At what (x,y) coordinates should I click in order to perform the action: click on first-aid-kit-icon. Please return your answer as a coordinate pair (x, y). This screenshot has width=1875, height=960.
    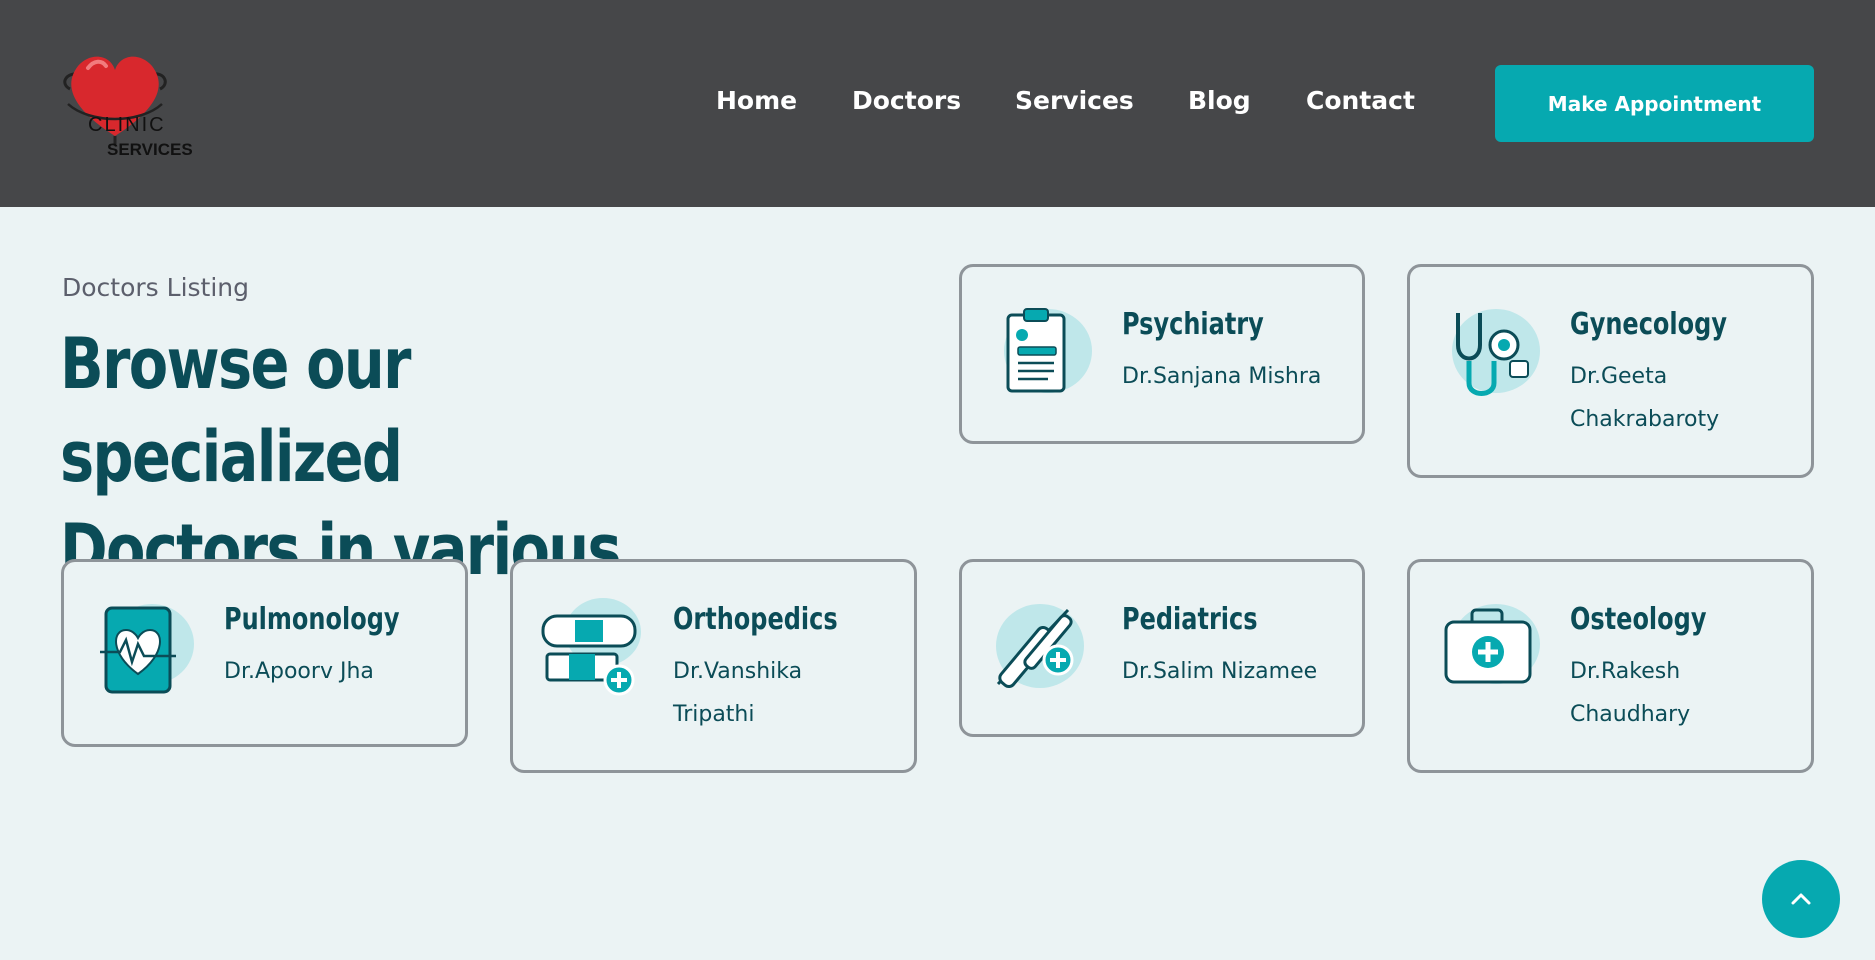
    Looking at the image, I should click on (1492, 644).